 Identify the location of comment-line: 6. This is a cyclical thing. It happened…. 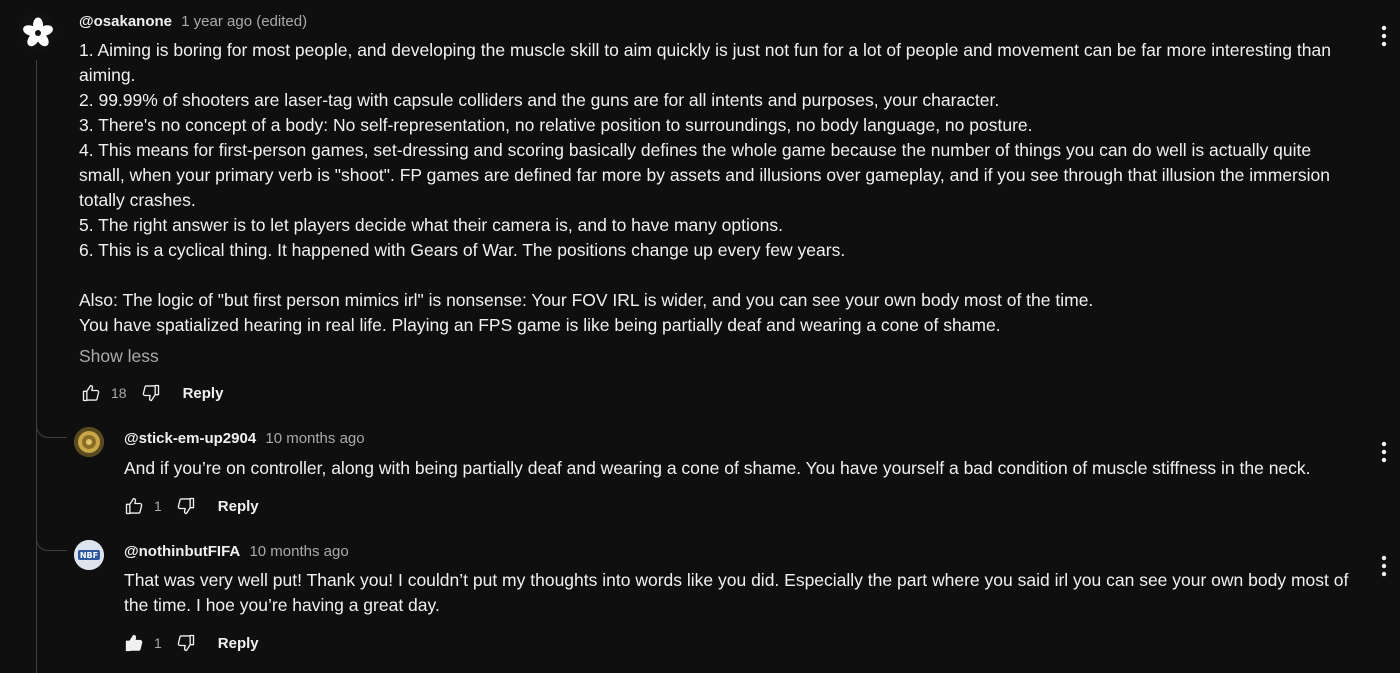
(462, 250).